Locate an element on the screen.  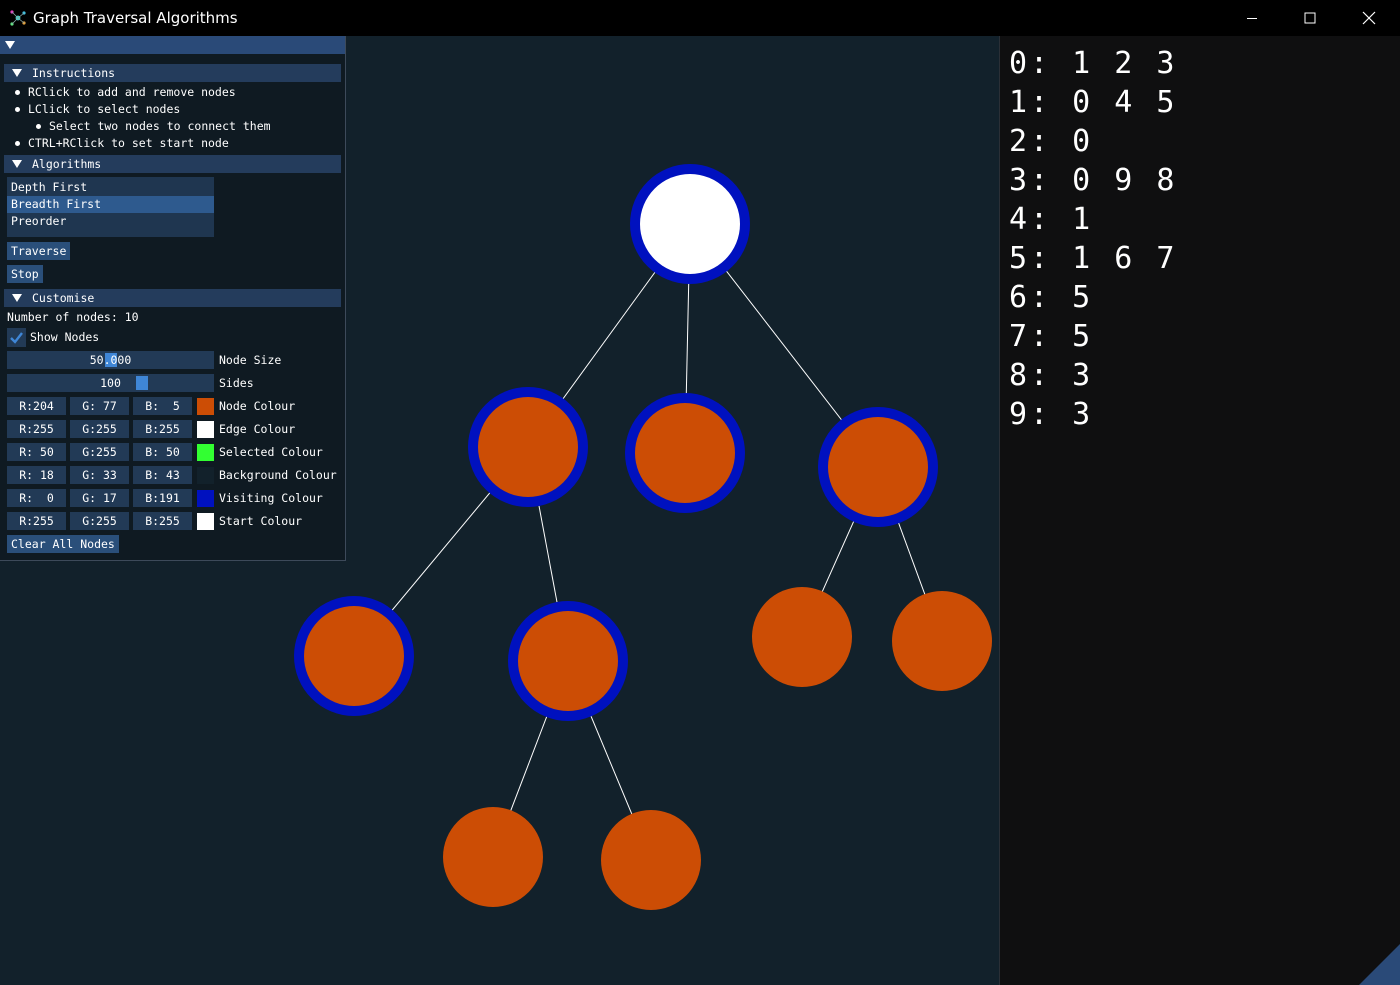
edge-colour-b-field: B:255 is located at coordinates (162, 429).